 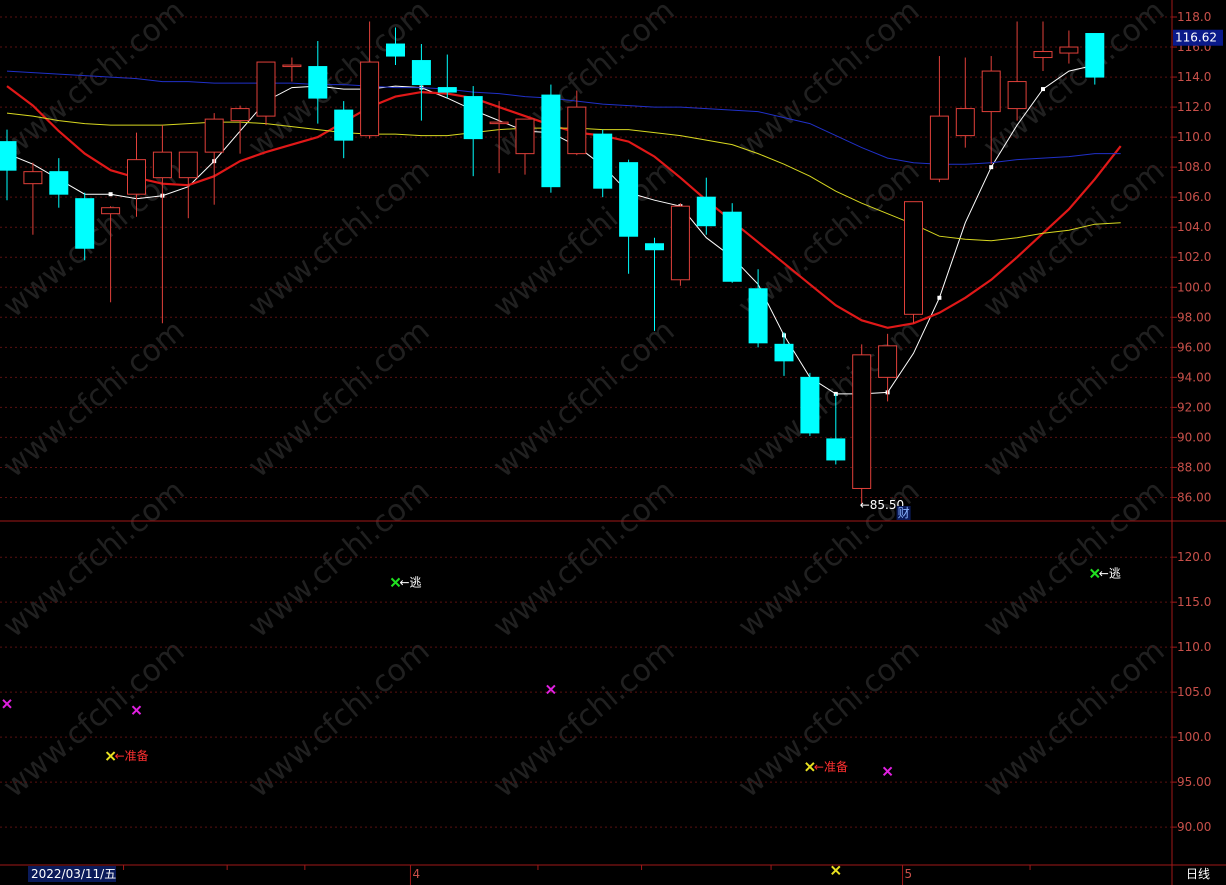 What do you see at coordinates (1194, 257) in the screenshot?
I see `y-tick-label: 102.0` at bounding box center [1194, 257].